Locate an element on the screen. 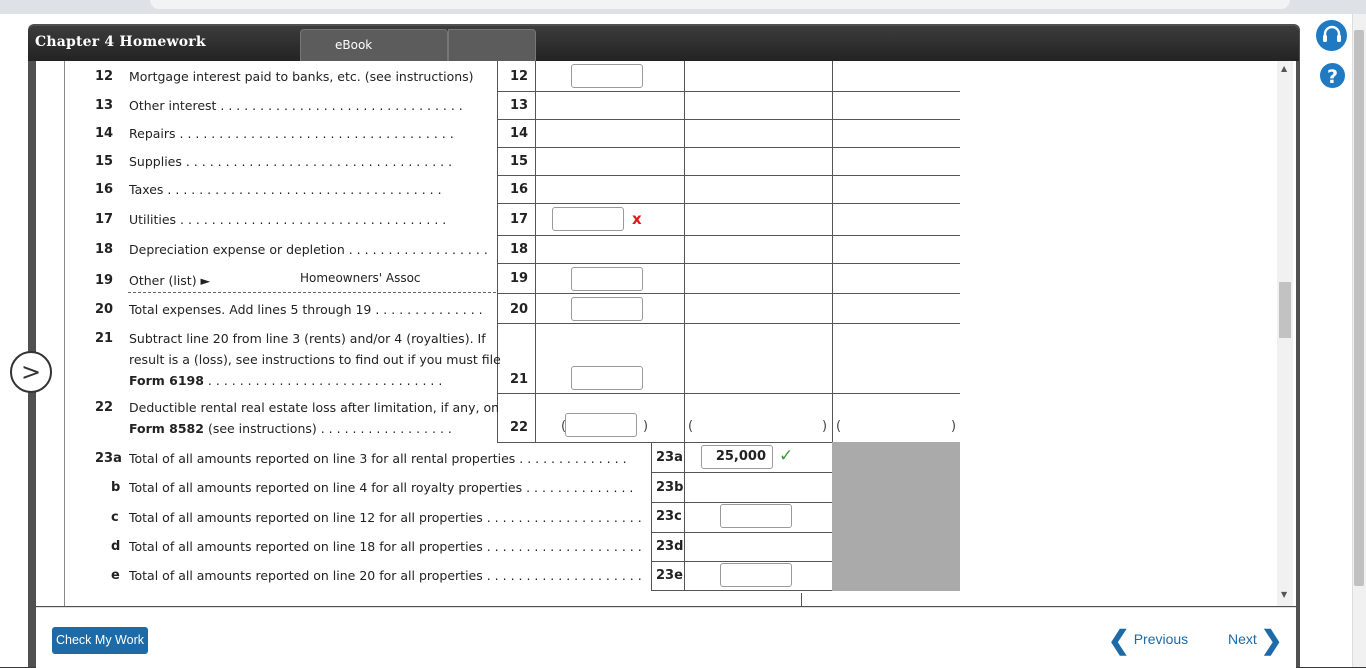 This screenshot has width=1366, height=668. next-label: Next is located at coordinates (1242, 639).